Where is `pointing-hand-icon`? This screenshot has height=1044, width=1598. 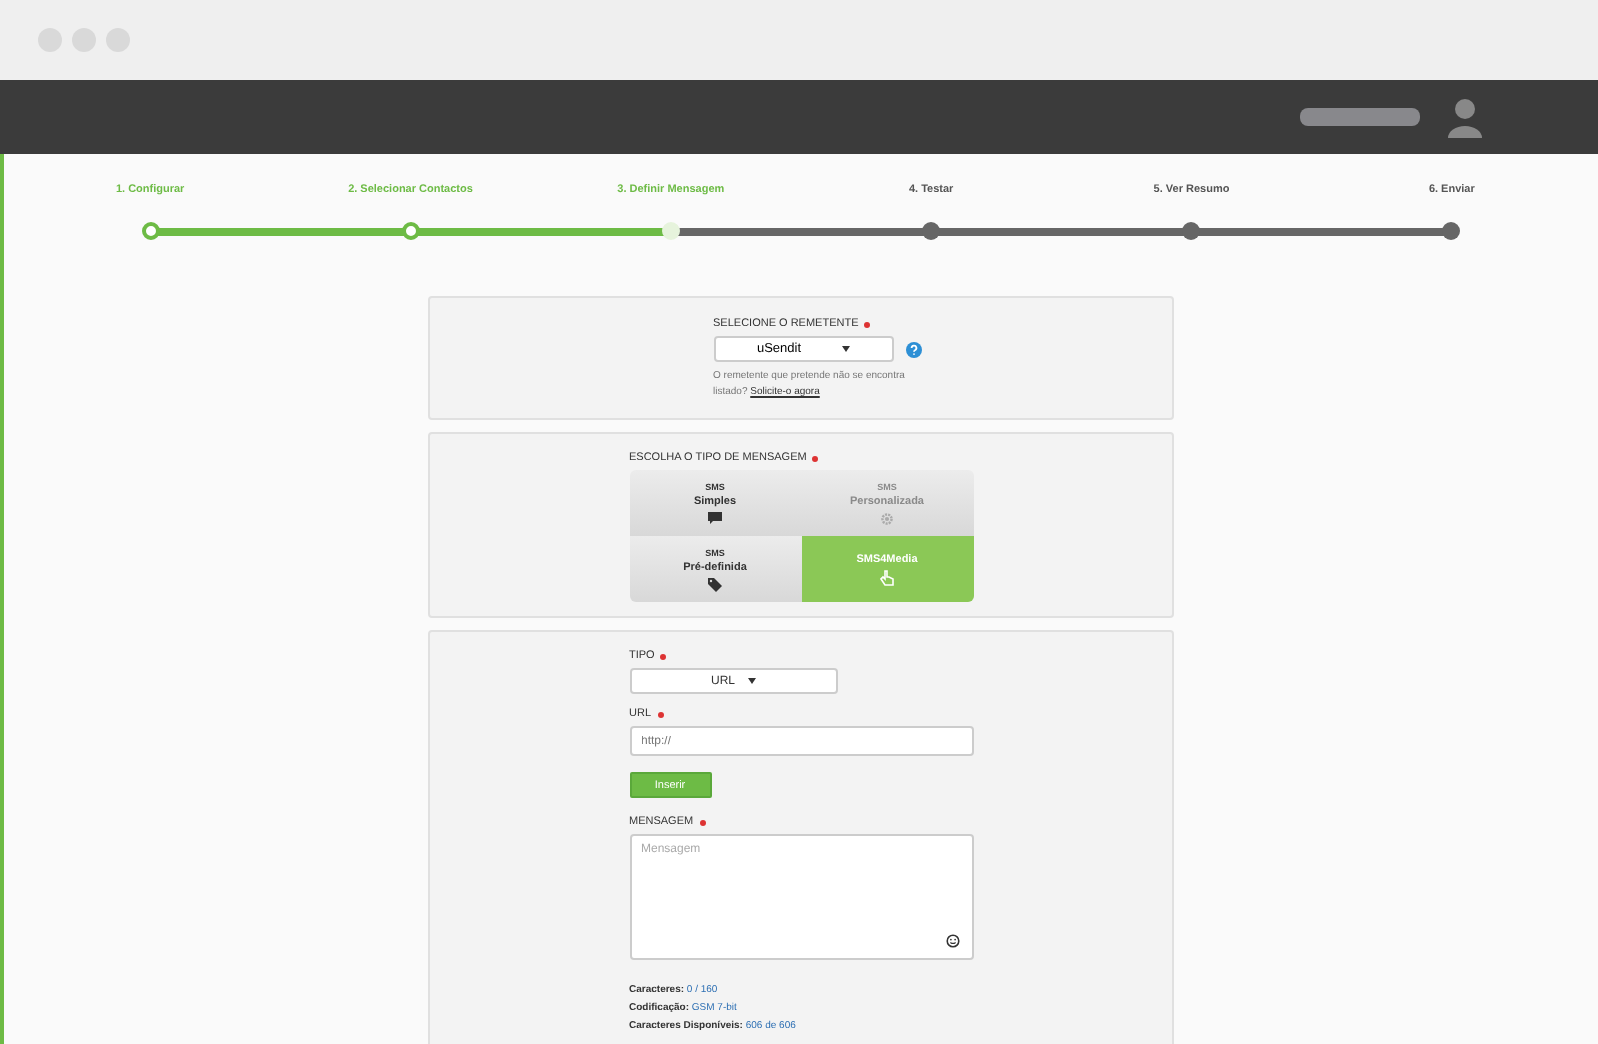 pointing-hand-icon is located at coordinates (887, 577).